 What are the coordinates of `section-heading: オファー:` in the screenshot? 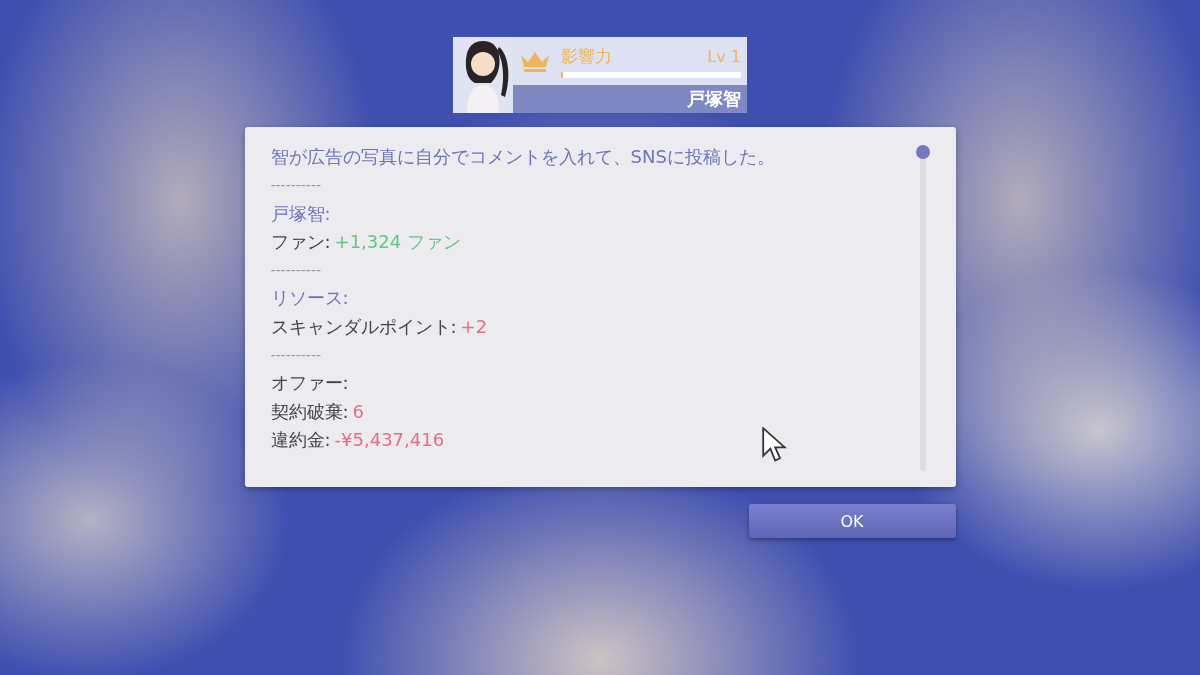 It's located at (310, 383).